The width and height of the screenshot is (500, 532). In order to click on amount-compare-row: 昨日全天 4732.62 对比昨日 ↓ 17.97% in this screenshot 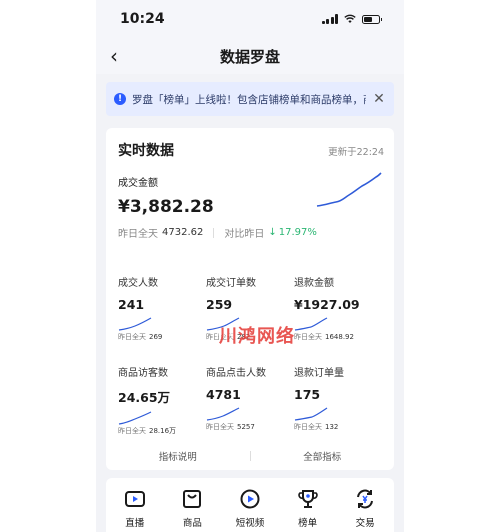, I will do `click(251, 232)`.